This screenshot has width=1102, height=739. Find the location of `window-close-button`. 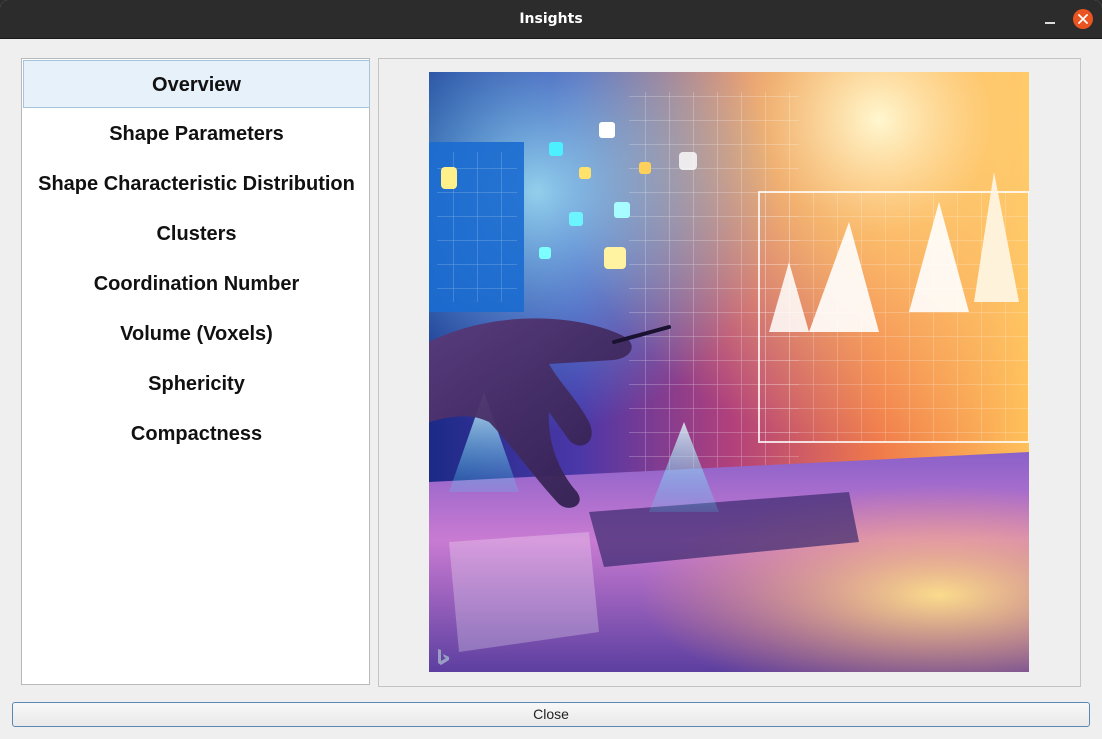

window-close-button is located at coordinates (1083, 19).